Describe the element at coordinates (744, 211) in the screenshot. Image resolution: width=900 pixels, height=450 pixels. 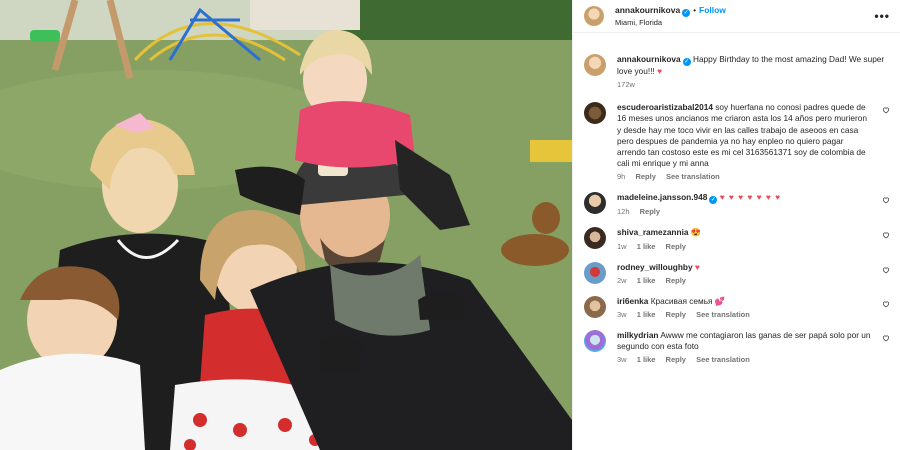
I see `comment-meta: 12h Reply` at that location.